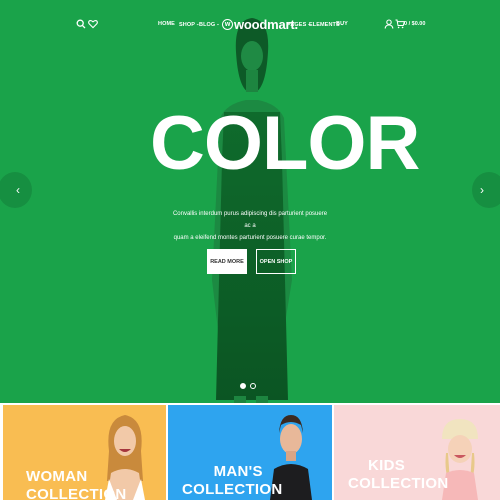 The height and width of the screenshot is (500, 500). What do you see at coordinates (285, 143) in the screenshot?
I see `hero-headline: COLOR` at bounding box center [285, 143].